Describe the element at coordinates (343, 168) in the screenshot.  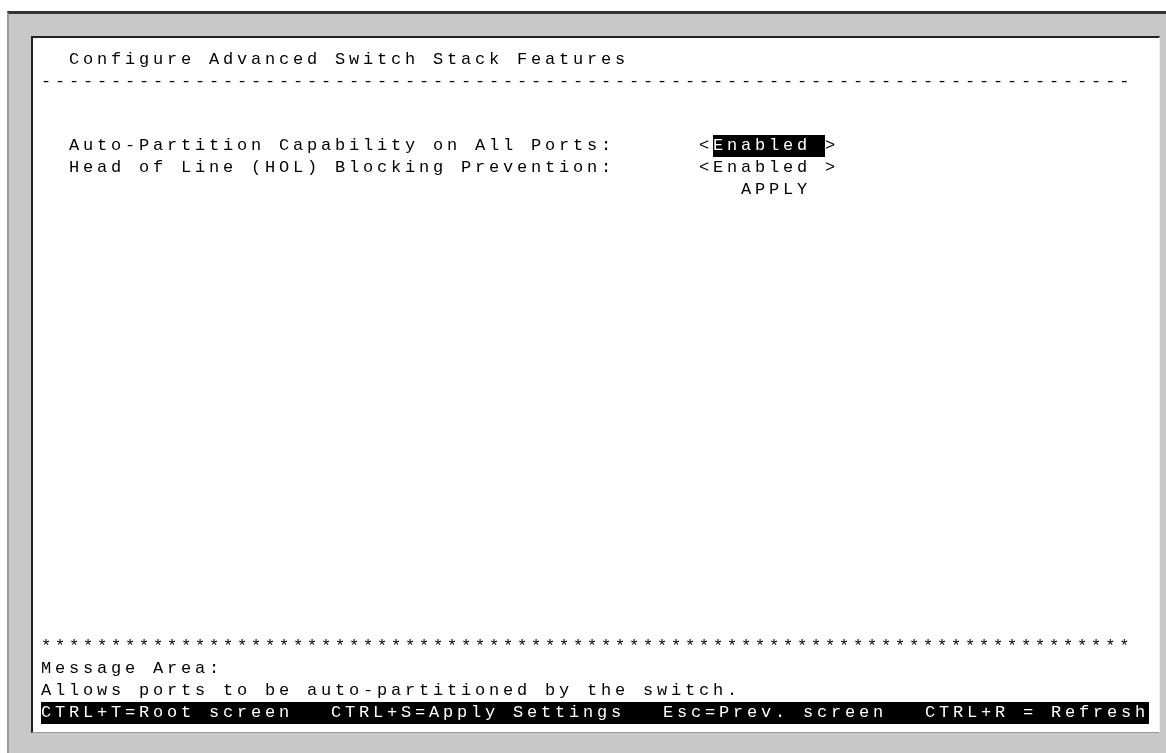
I see `setting-label: Head of Line (HOL) Blocking Prevention:` at that location.